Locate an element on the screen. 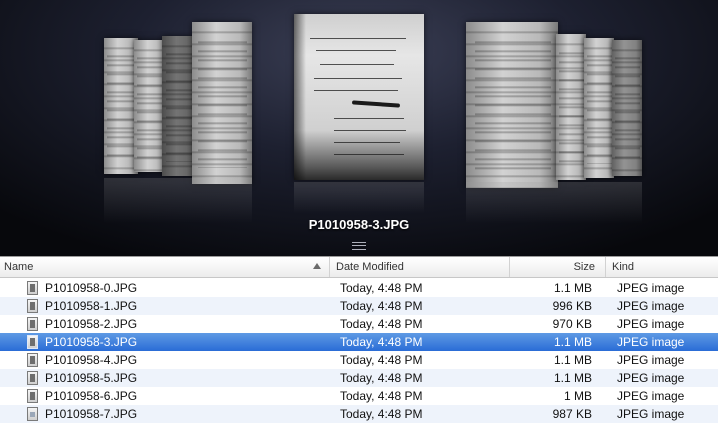 The height and width of the screenshot is (434, 718). column-header-name: Name is located at coordinates (165, 267).